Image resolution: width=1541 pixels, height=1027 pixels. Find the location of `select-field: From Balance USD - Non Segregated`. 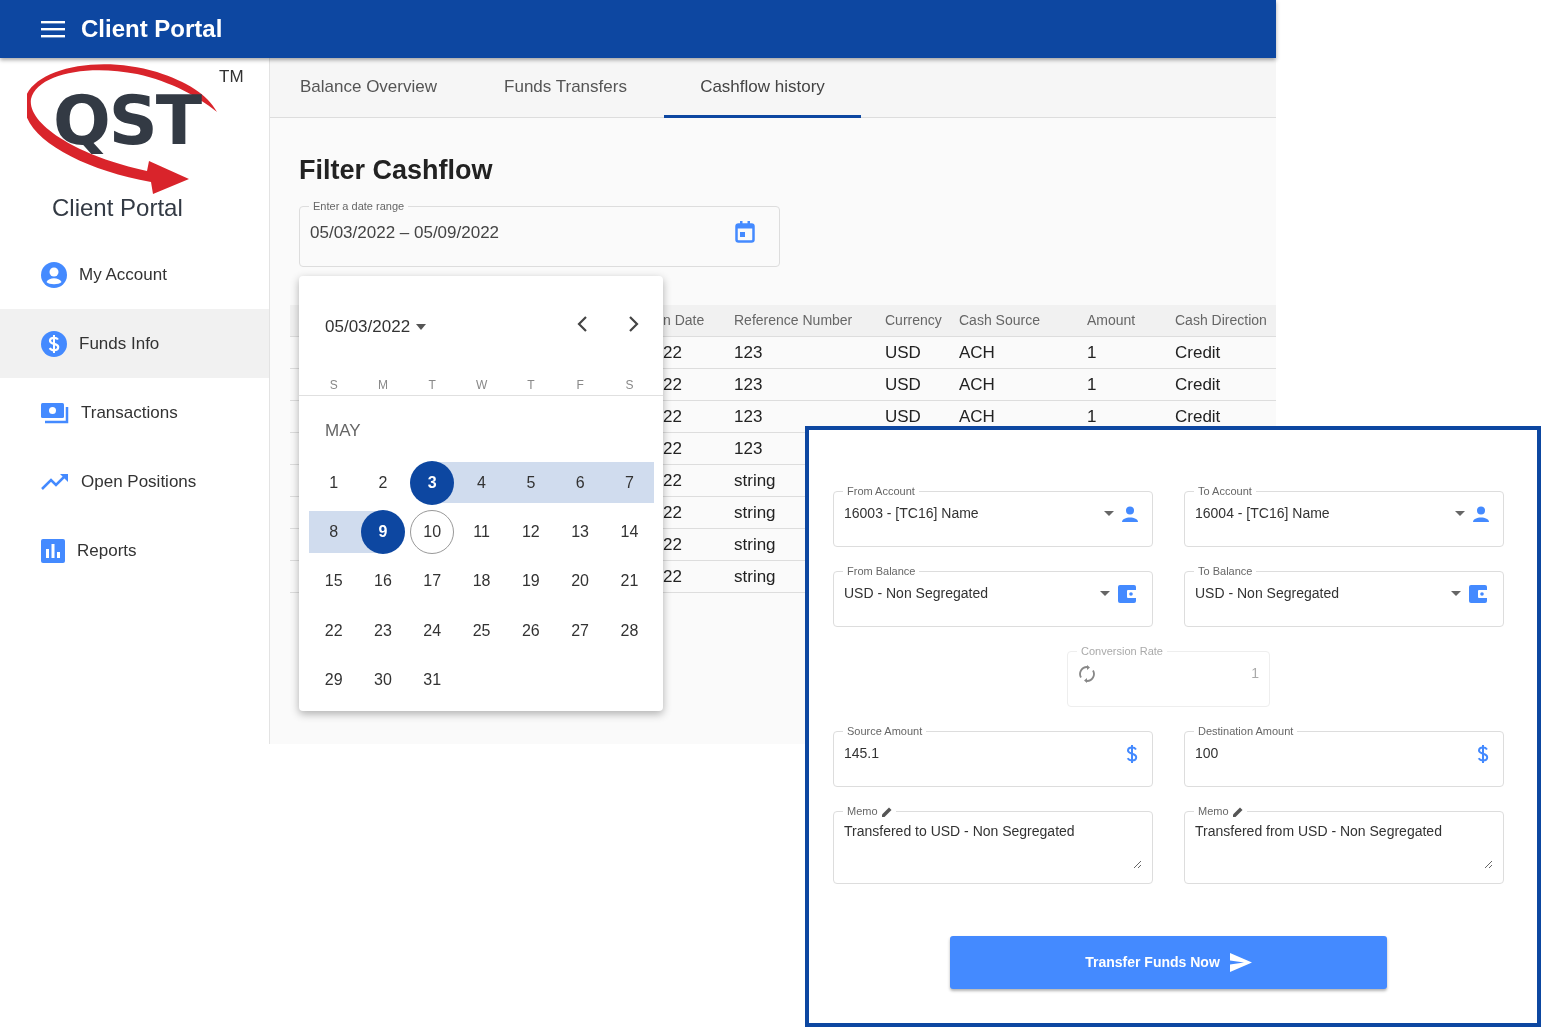

select-field: From Balance USD - Non Segregated is located at coordinates (993, 596).